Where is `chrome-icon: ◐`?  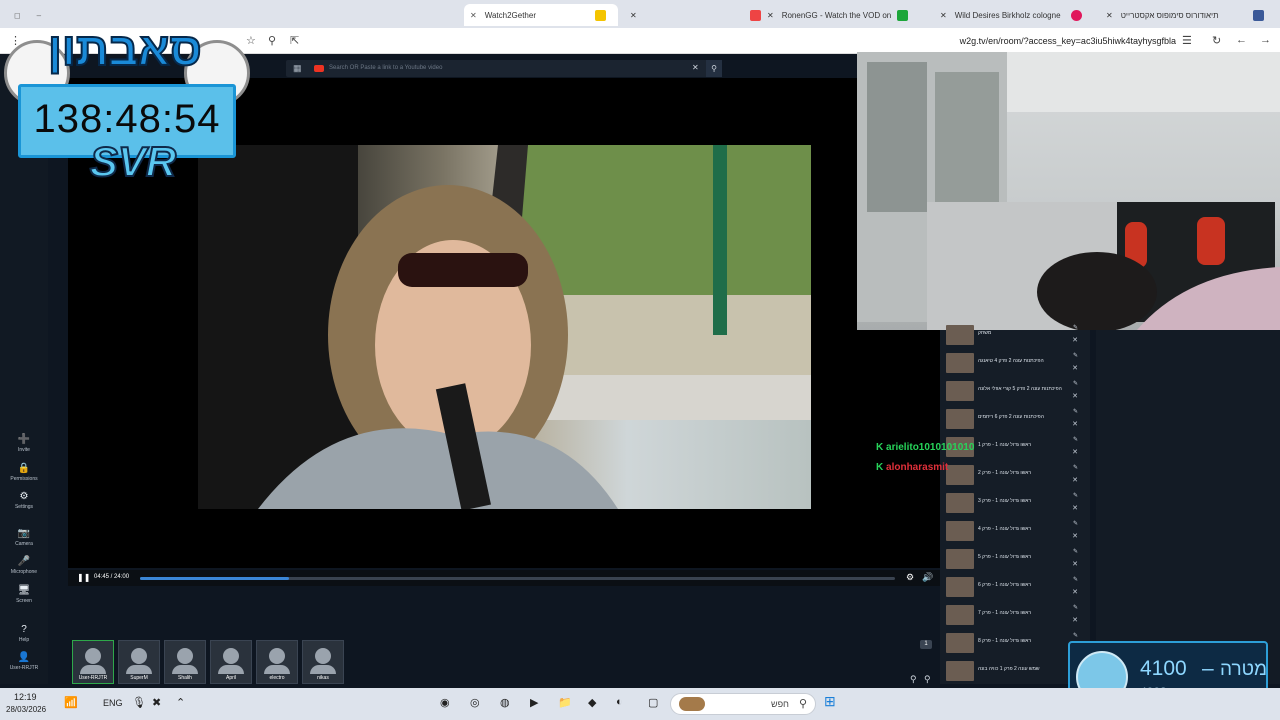
chrome-icon: ◐ is located at coordinates (619, 702).